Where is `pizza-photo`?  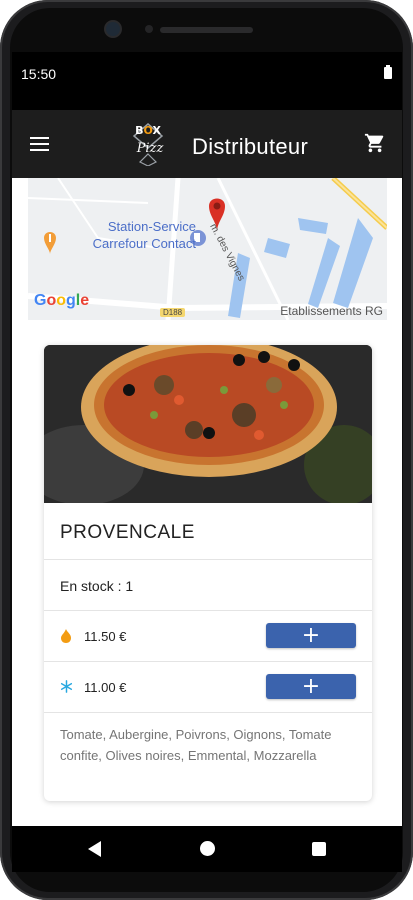 pizza-photo is located at coordinates (208, 424).